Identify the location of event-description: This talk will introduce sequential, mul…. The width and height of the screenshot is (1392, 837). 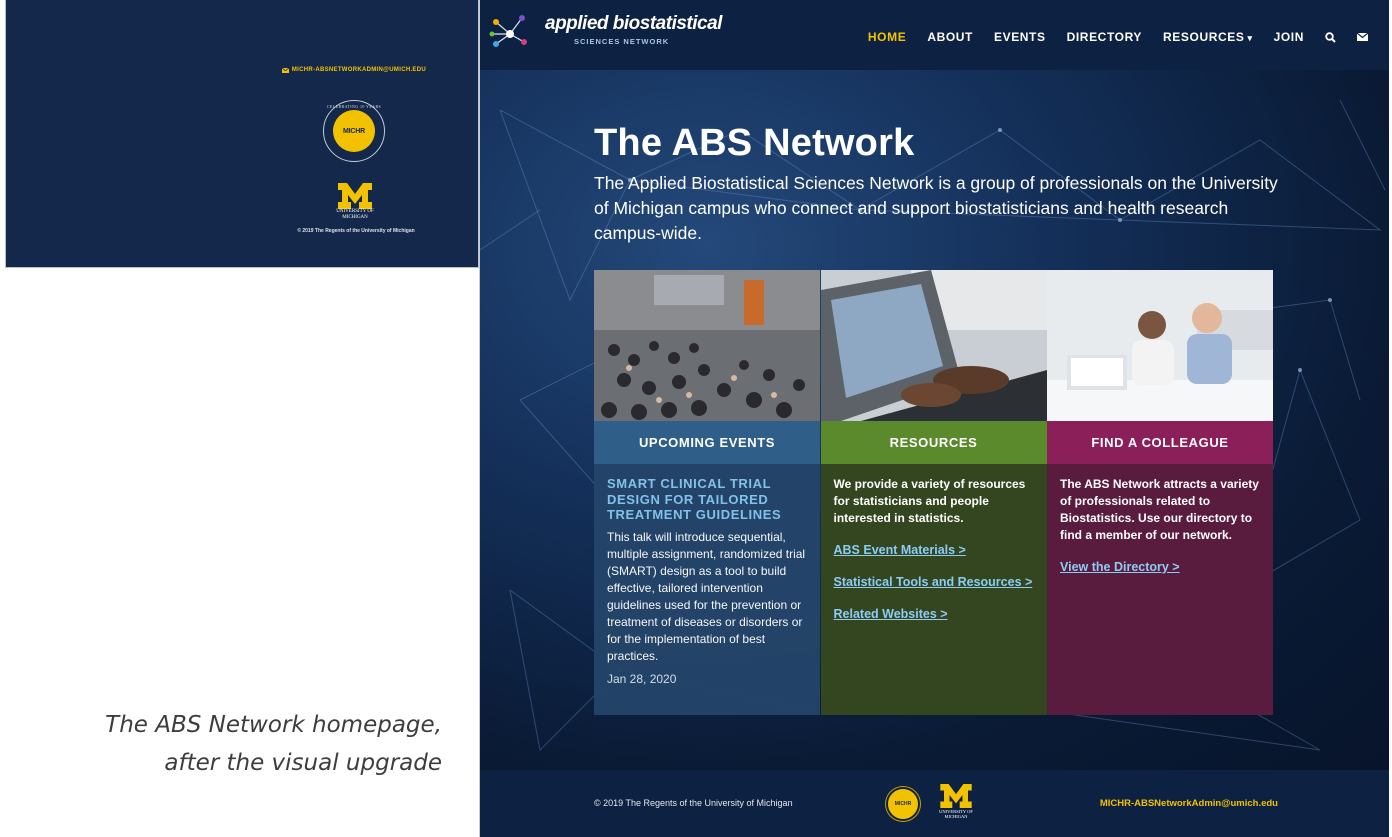
(706, 596).